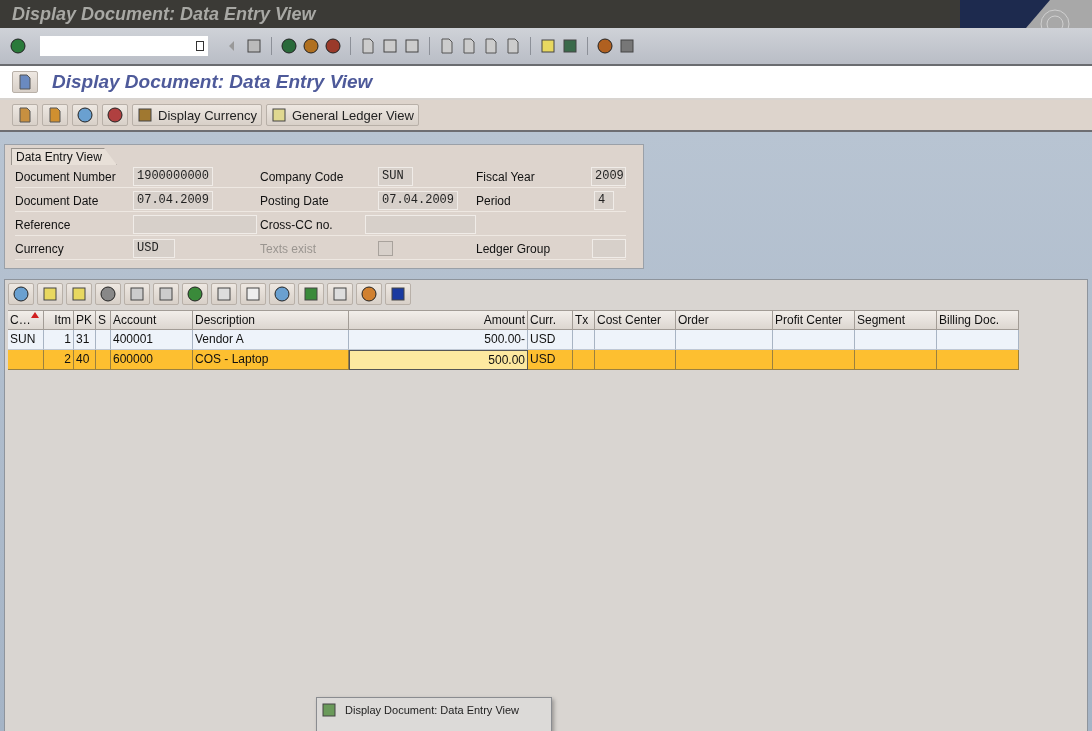 Image resolution: width=1092 pixels, height=731 pixels. Describe the element at coordinates (438, 320) in the screenshot. I see `column-header: Amount` at that location.